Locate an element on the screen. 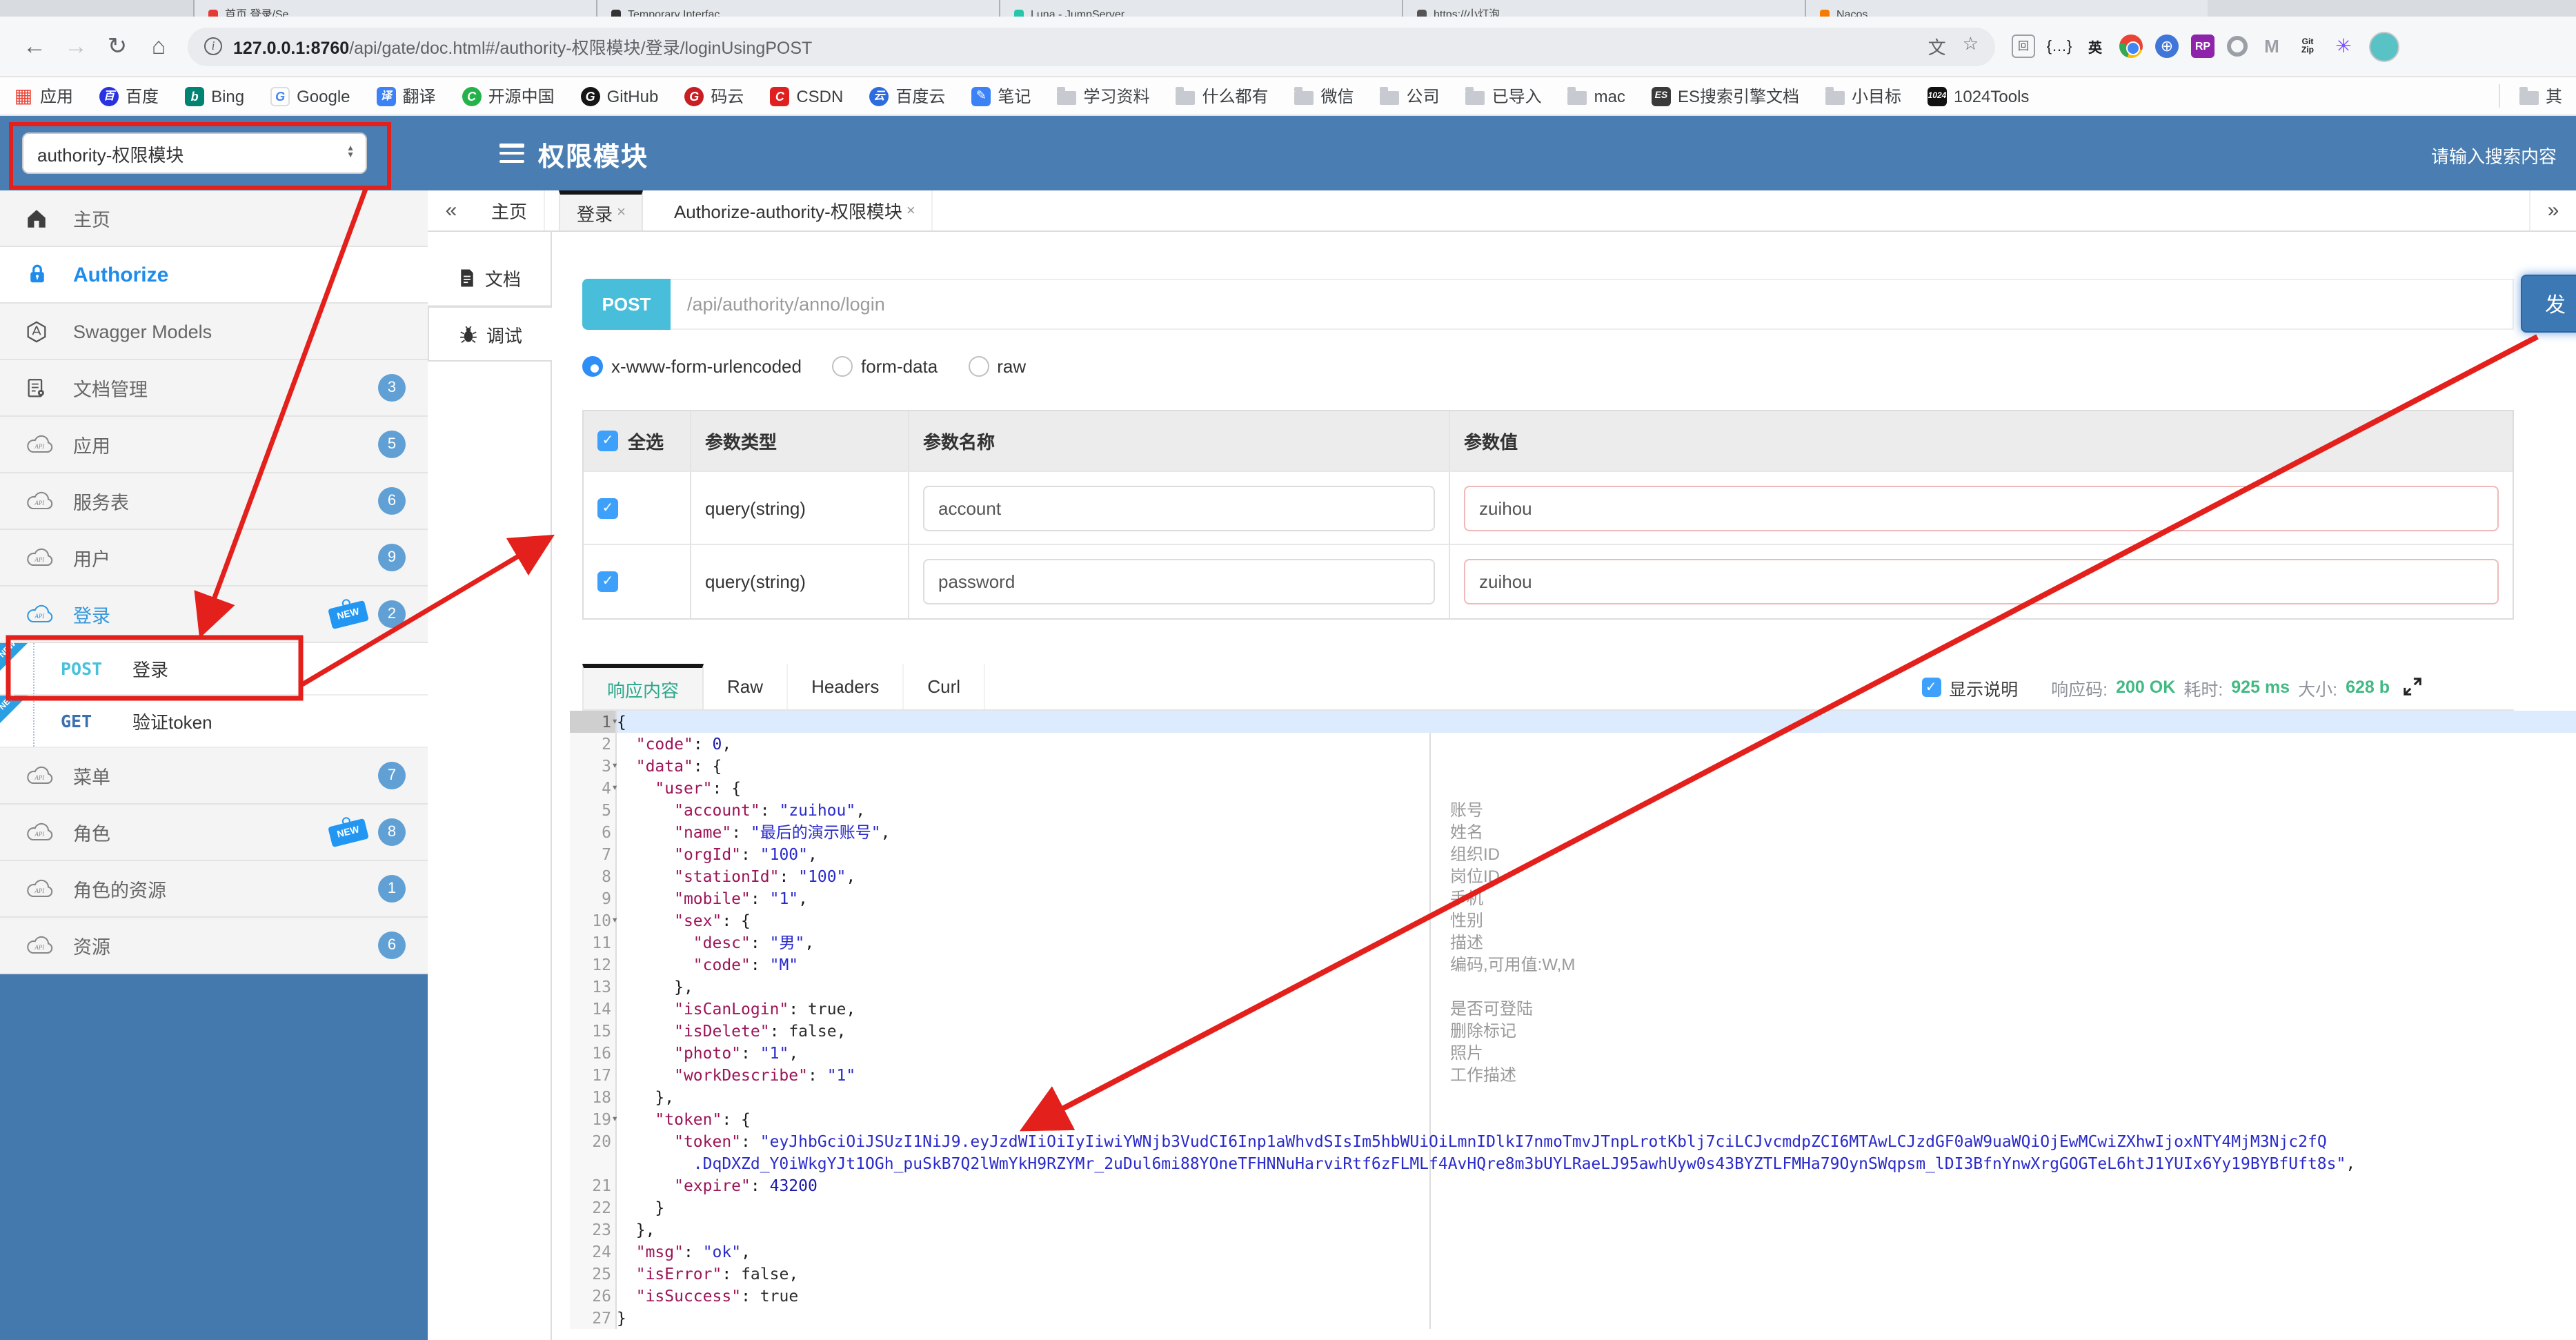 The width and height of the screenshot is (2576, 1340). line-number: 8 is located at coordinates (592, 876).